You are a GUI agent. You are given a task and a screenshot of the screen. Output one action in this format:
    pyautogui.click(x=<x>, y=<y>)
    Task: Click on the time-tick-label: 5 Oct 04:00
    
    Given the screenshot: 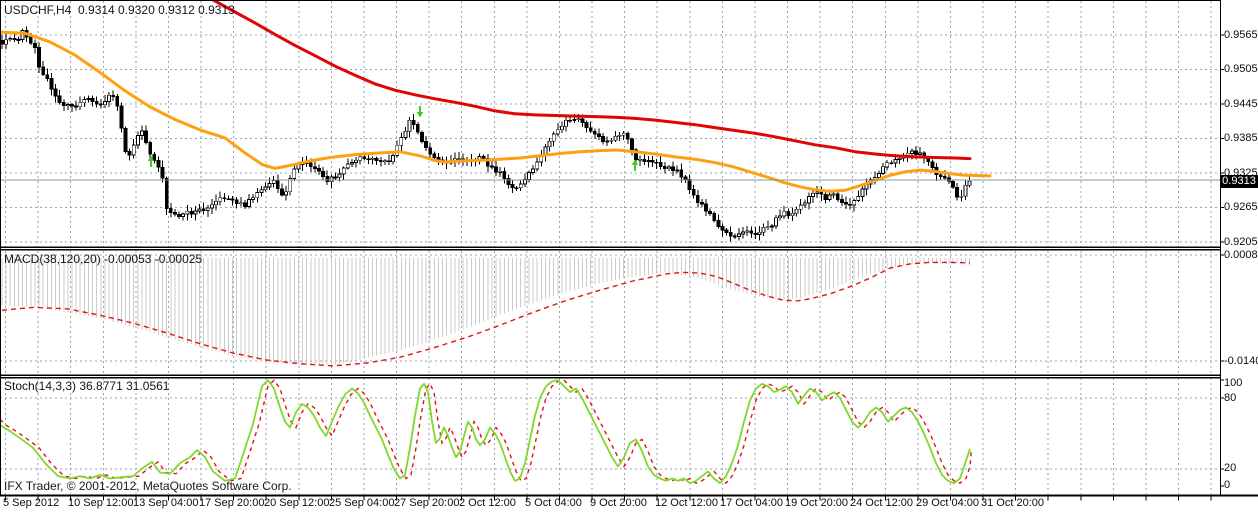 What is the action you would take?
    pyautogui.click(x=553, y=503)
    